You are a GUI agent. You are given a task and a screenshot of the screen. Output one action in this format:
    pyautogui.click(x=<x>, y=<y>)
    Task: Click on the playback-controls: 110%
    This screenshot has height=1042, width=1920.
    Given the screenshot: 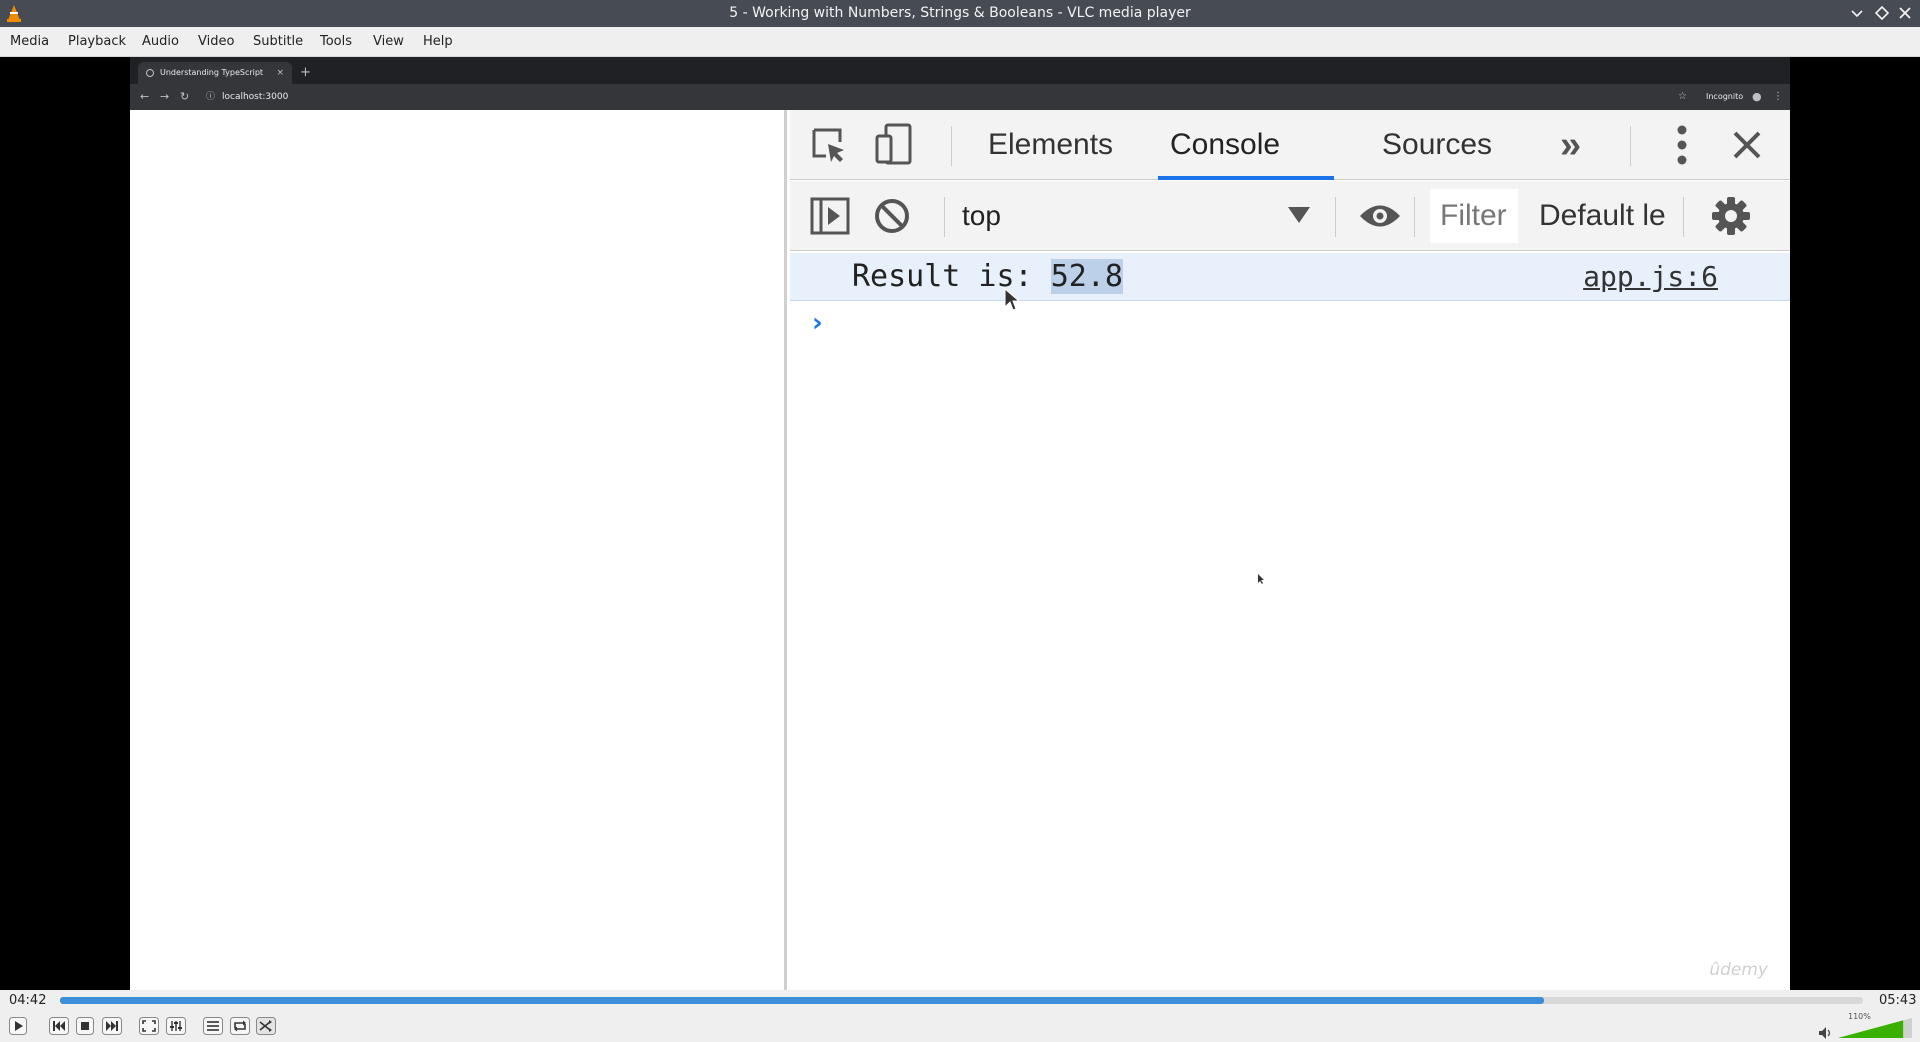 What is the action you would take?
    pyautogui.click(x=960, y=1026)
    